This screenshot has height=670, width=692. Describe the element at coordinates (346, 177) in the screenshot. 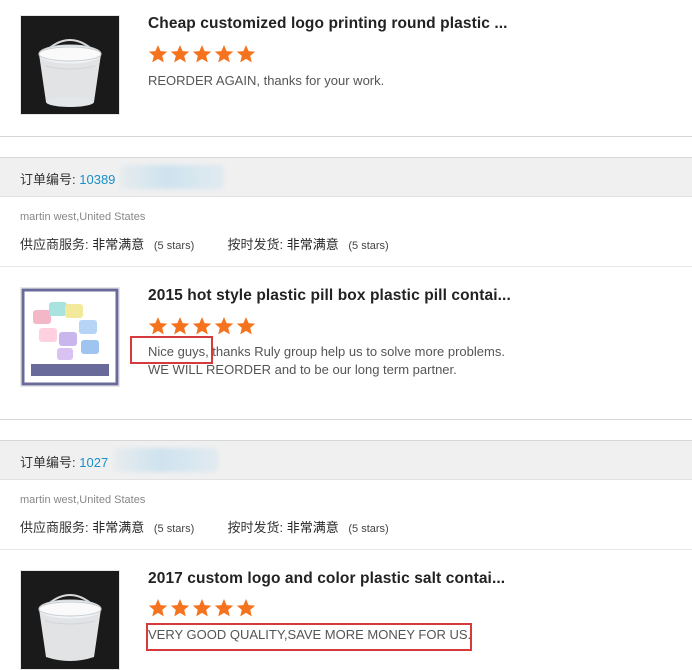

I see `order-header: 订单编号: 10389` at that location.